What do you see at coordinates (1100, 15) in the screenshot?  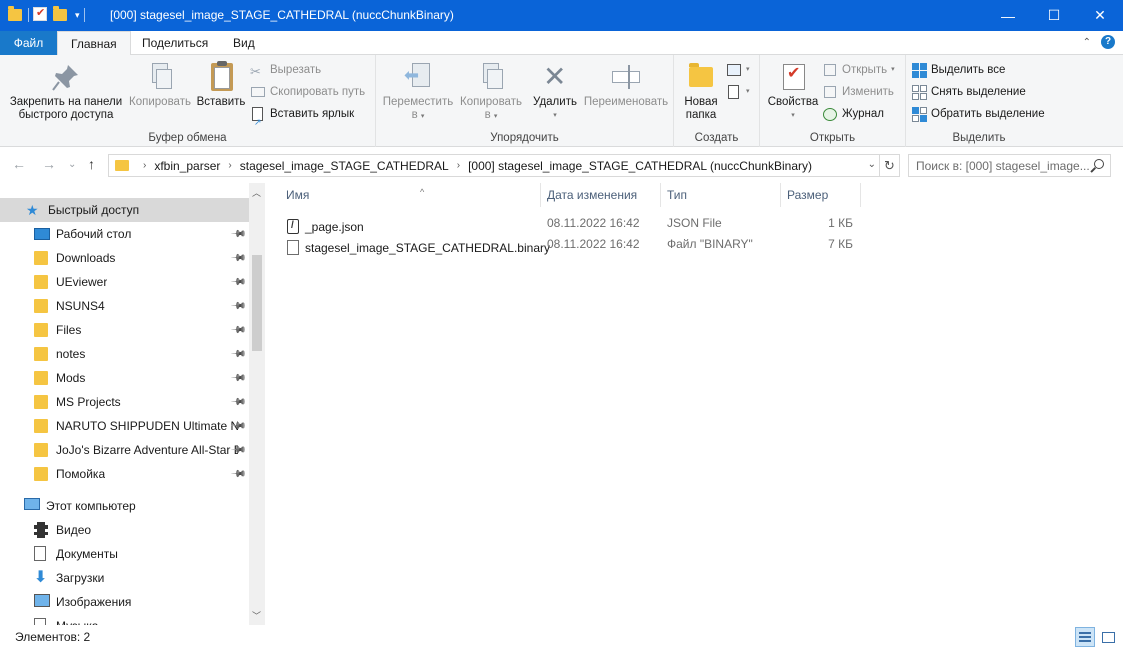 I see `close-button: ✕` at bounding box center [1100, 15].